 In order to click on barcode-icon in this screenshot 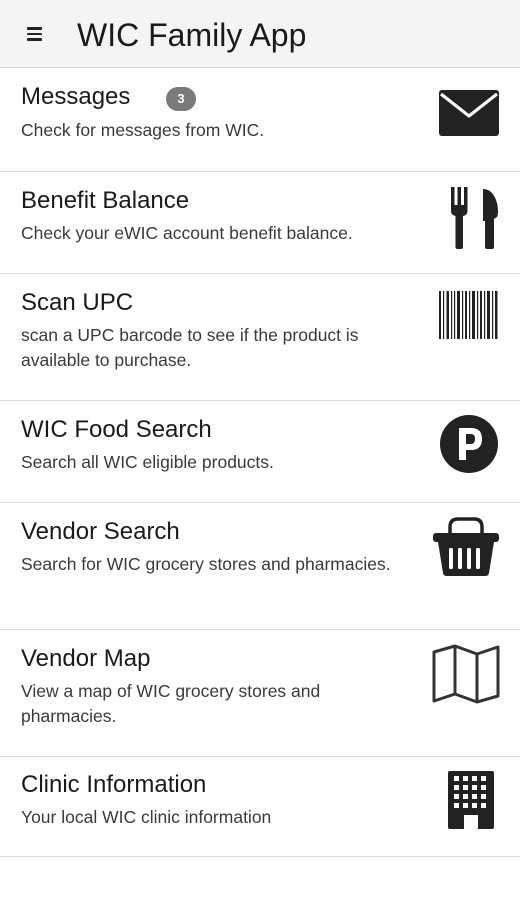, I will do `click(469, 315)`.